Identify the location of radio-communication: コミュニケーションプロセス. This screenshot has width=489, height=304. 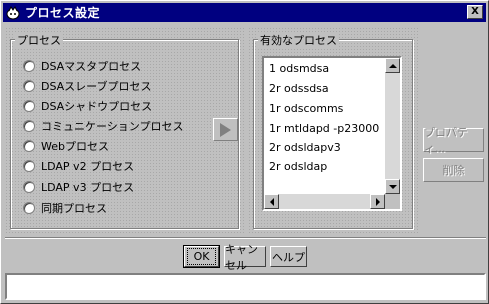
(103, 126).